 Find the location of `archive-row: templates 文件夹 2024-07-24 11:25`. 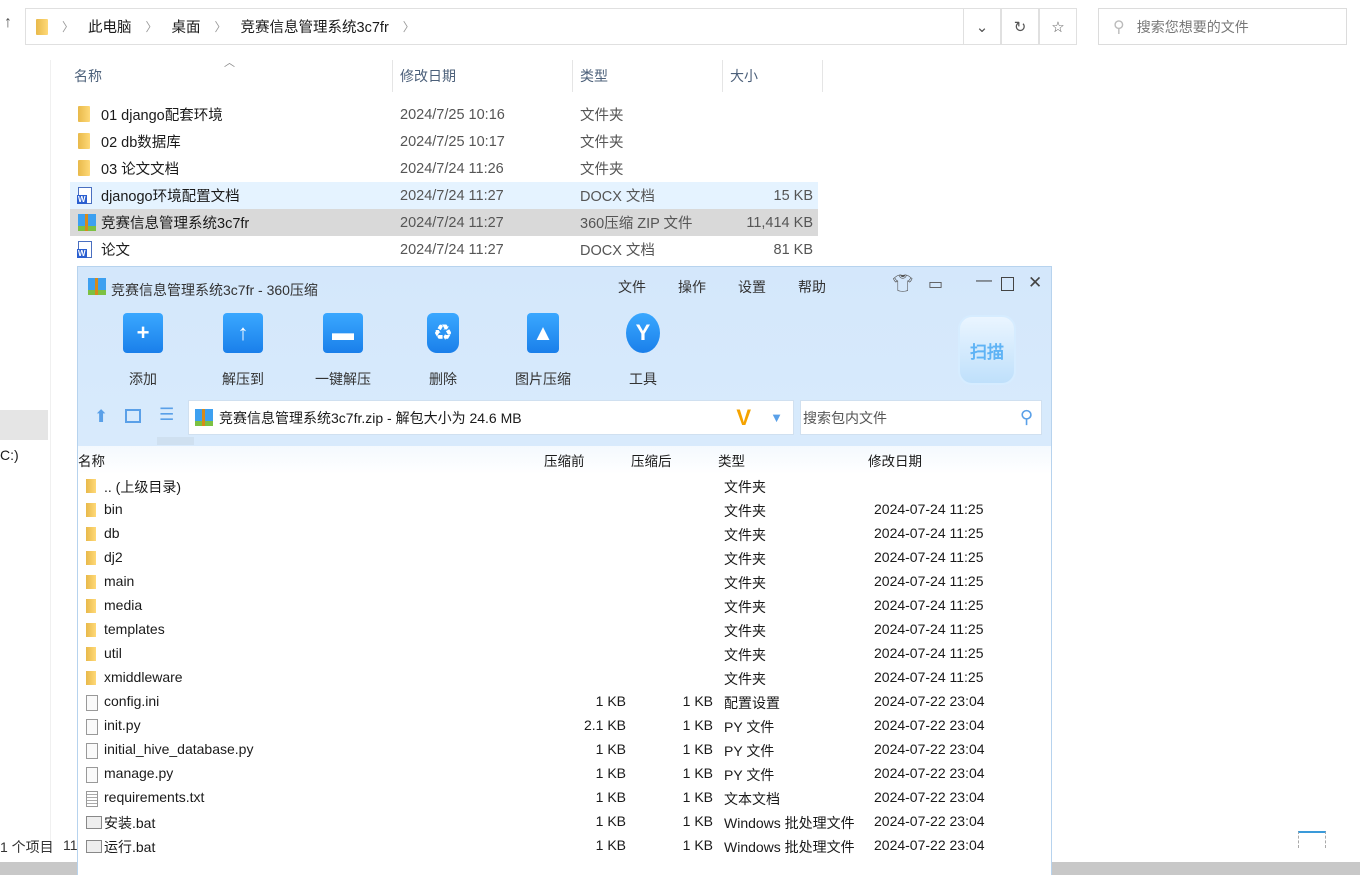

archive-row: templates 文件夹 2024-07-24 11:25 is located at coordinates (564, 630).